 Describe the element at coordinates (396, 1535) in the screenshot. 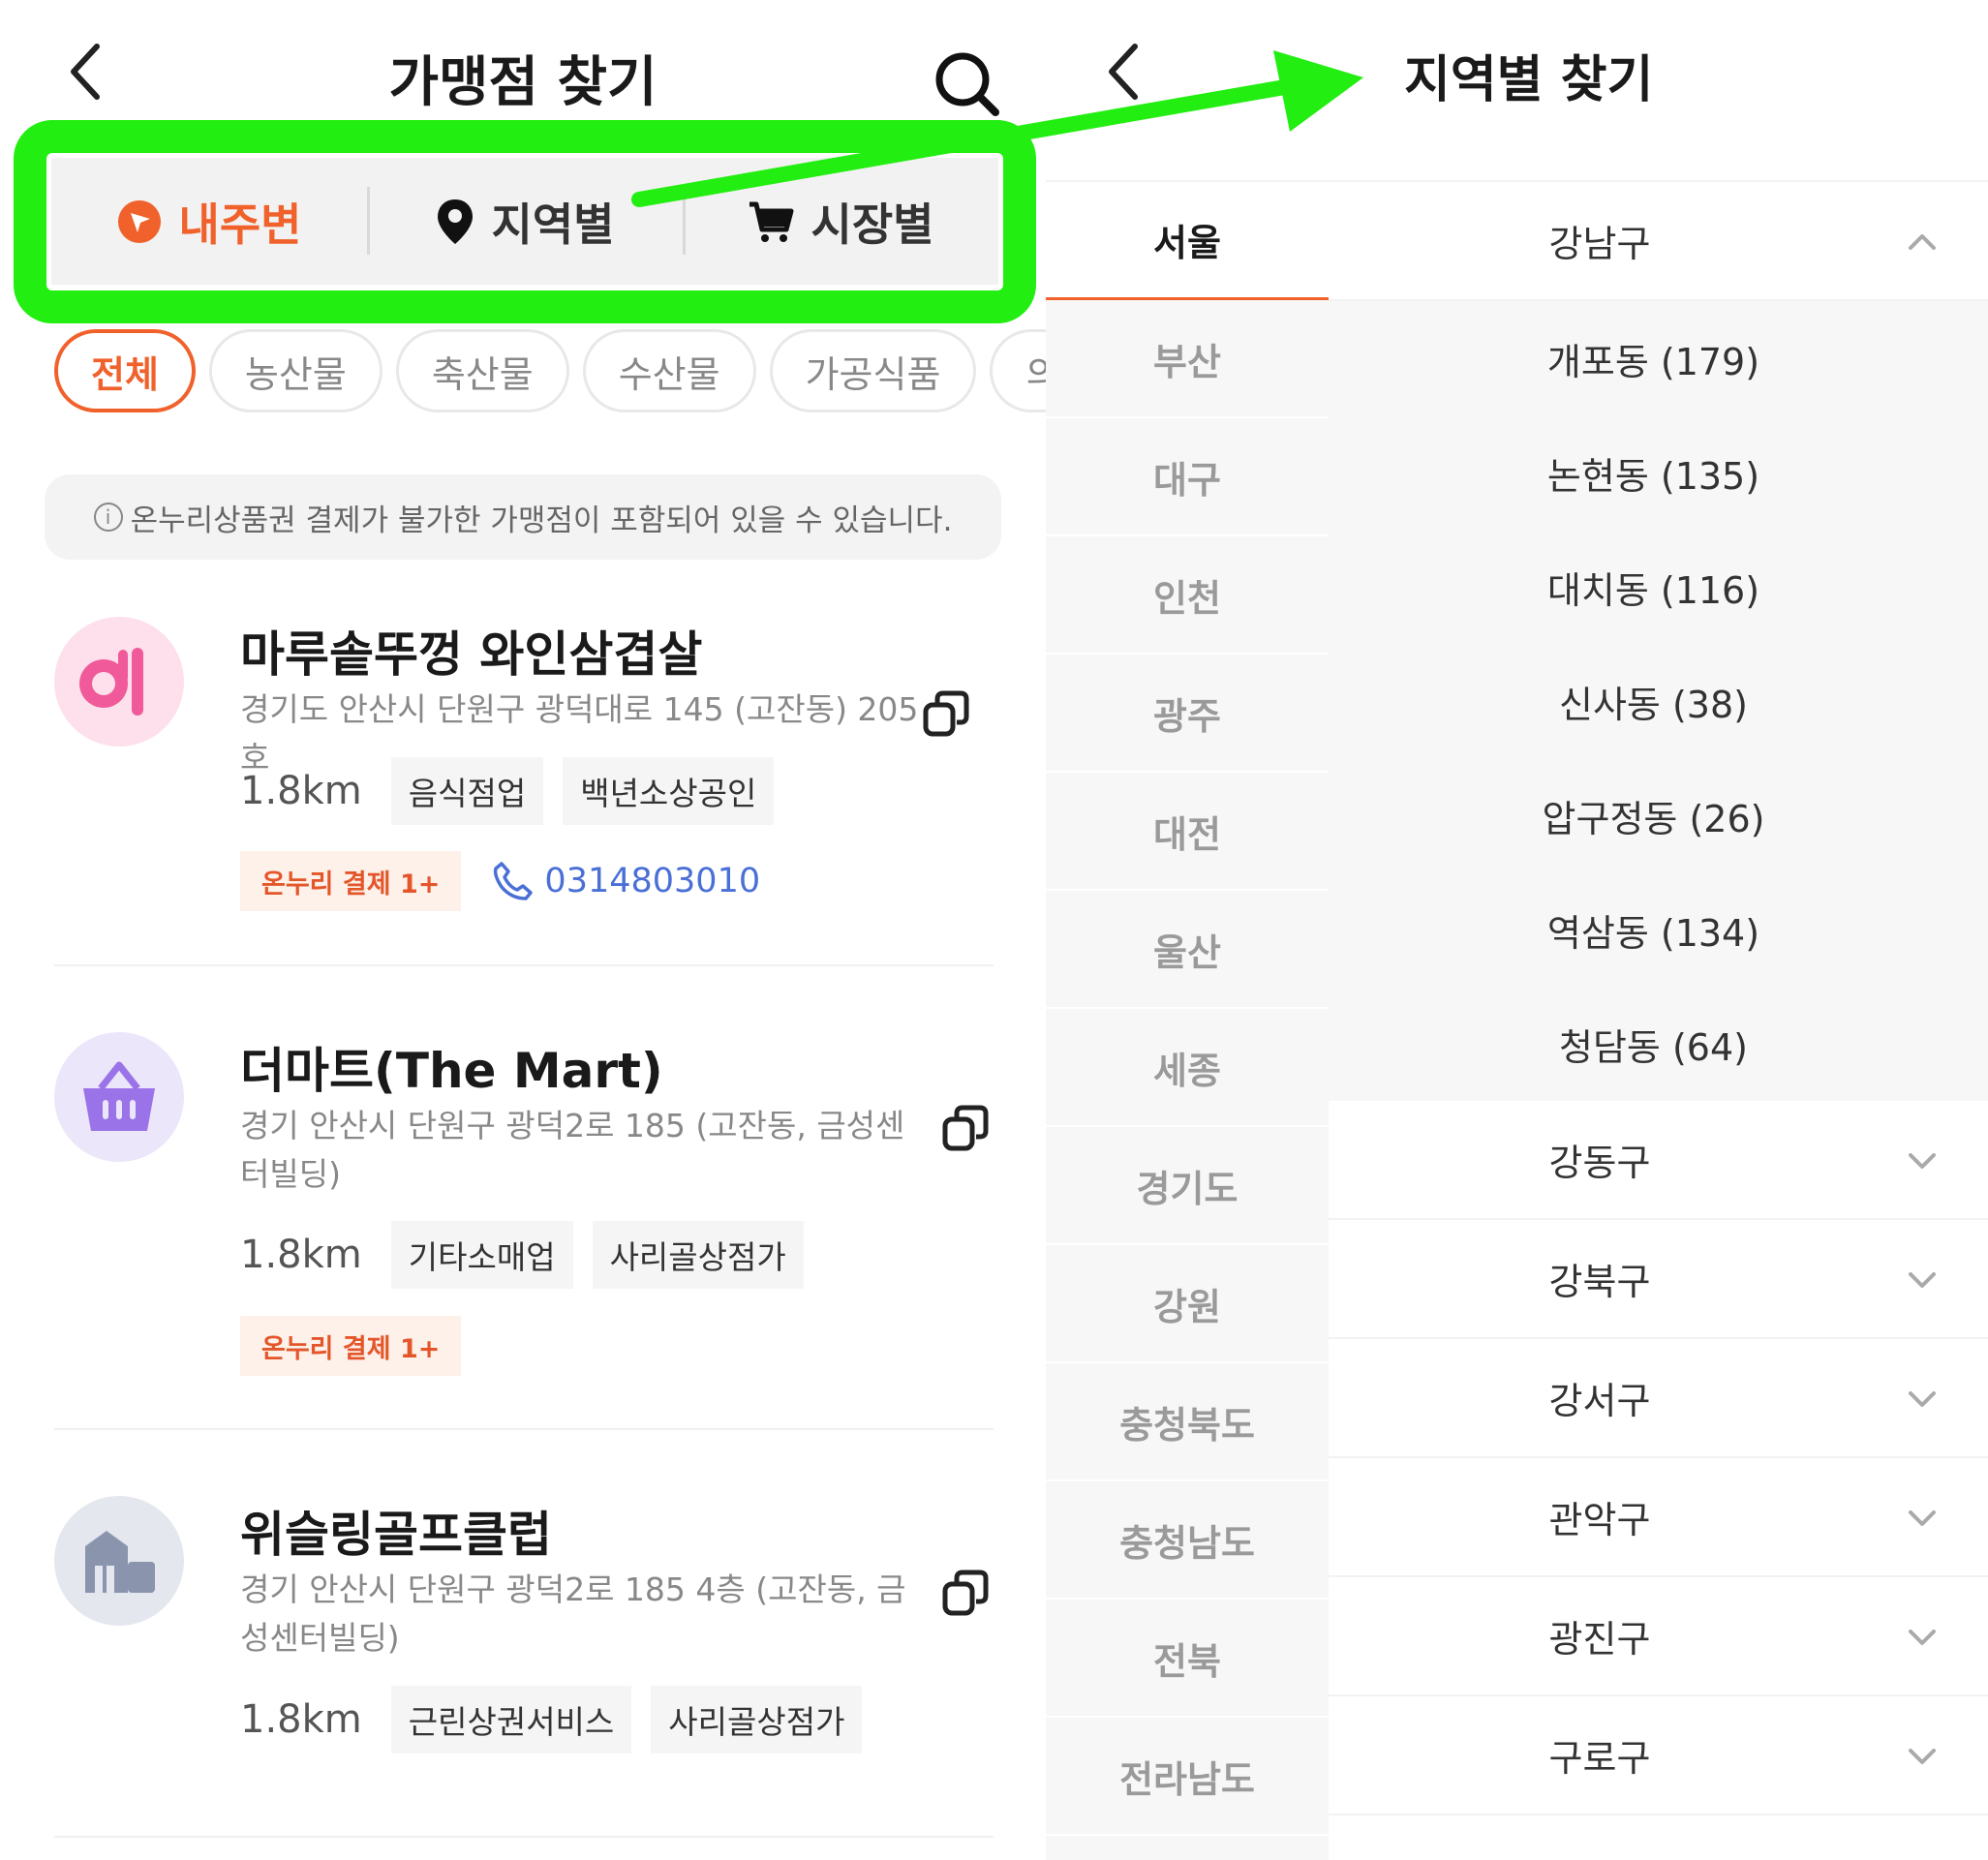

I see `store-name: 위슬링골프클럽` at that location.